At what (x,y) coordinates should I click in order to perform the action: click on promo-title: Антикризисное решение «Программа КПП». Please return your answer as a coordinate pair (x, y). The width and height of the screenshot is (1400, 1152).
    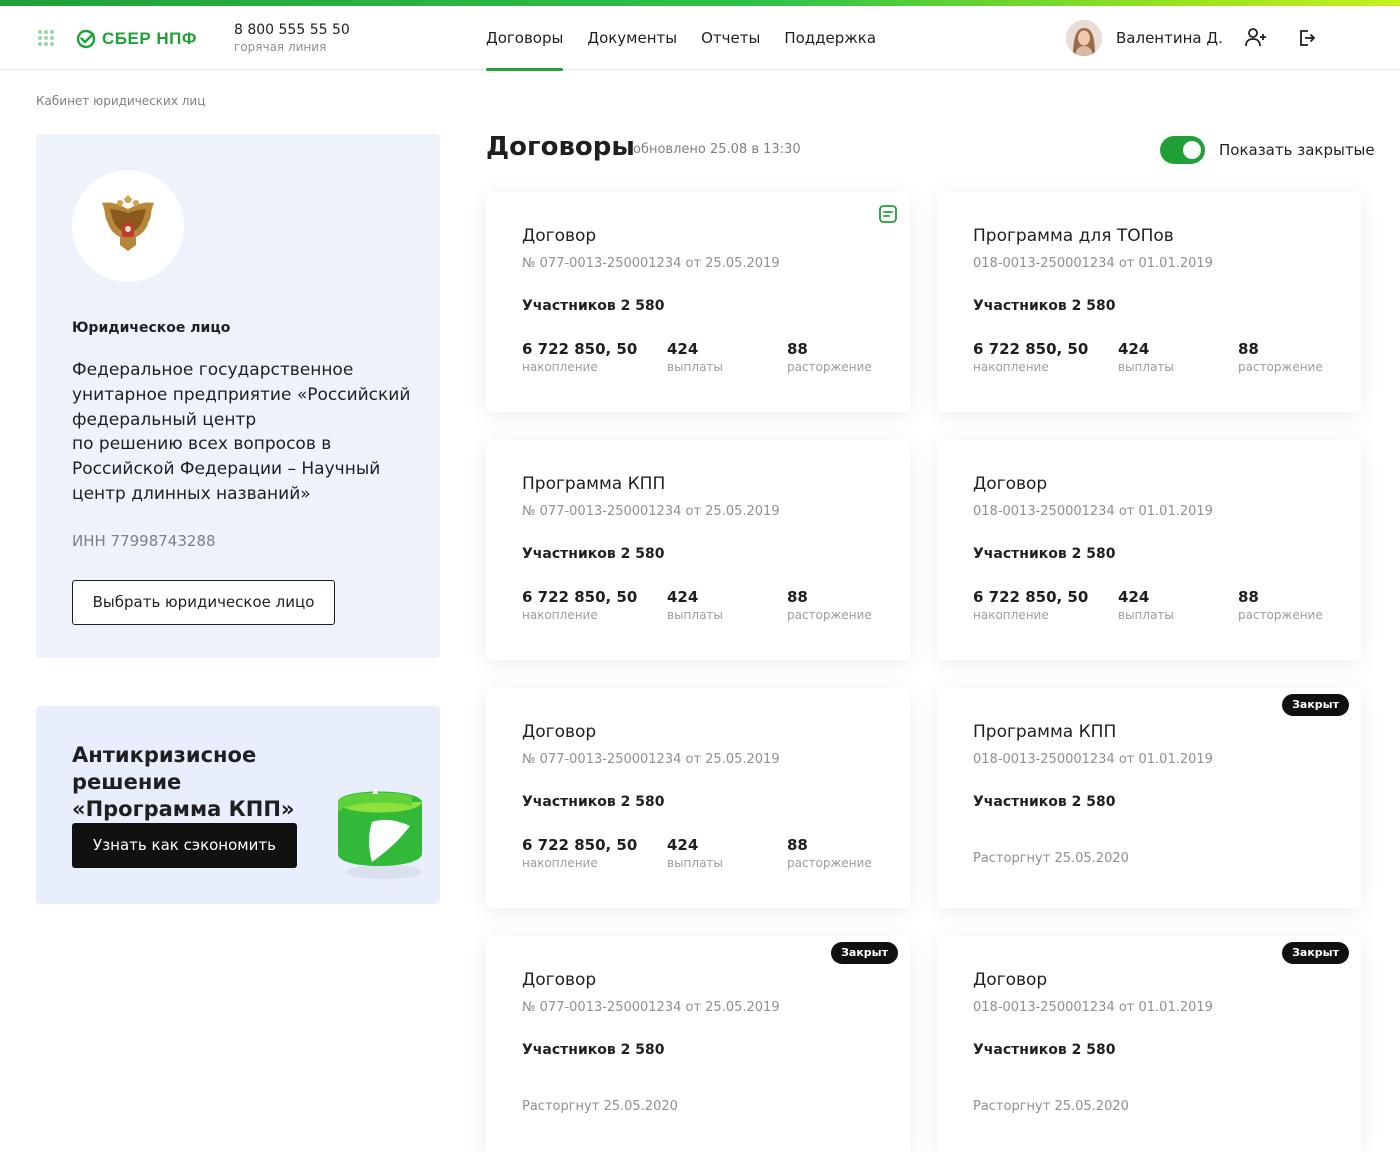
    Looking at the image, I should click on (183, 782).